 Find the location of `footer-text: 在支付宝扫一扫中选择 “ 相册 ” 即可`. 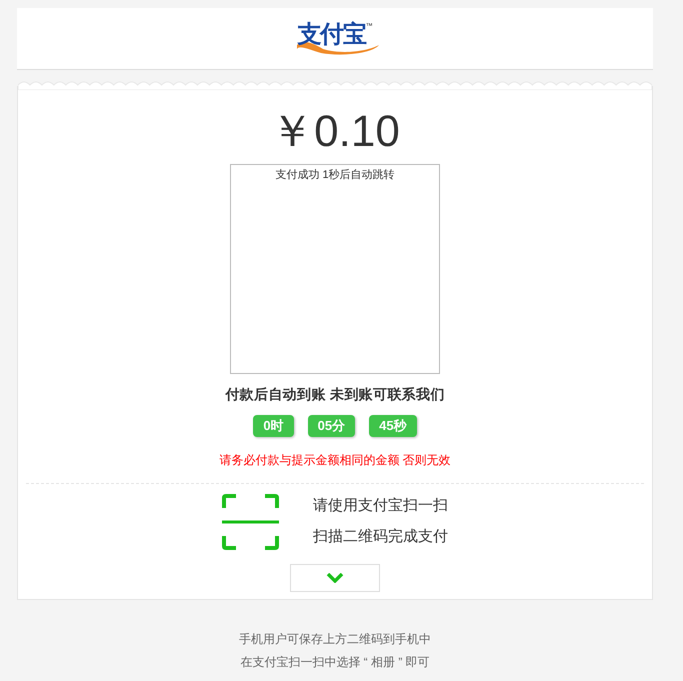

footer-text: 在支付宝扫一扫中选择 “ 相册 ” 即可 is located at coordinates (335, 662).